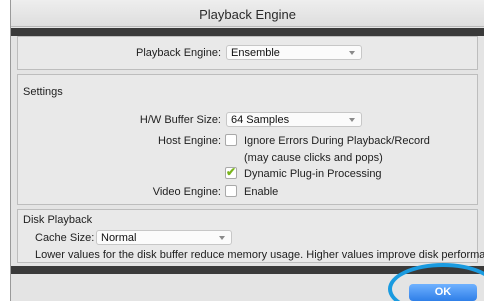 The width and height of the screenshot is (484, 301). What do you see at coordinates (313, 174) in the screenshot?
I see `dynamic-plugin-label: Dynamic Plug-in Processing` at bounding box center [313, 174].